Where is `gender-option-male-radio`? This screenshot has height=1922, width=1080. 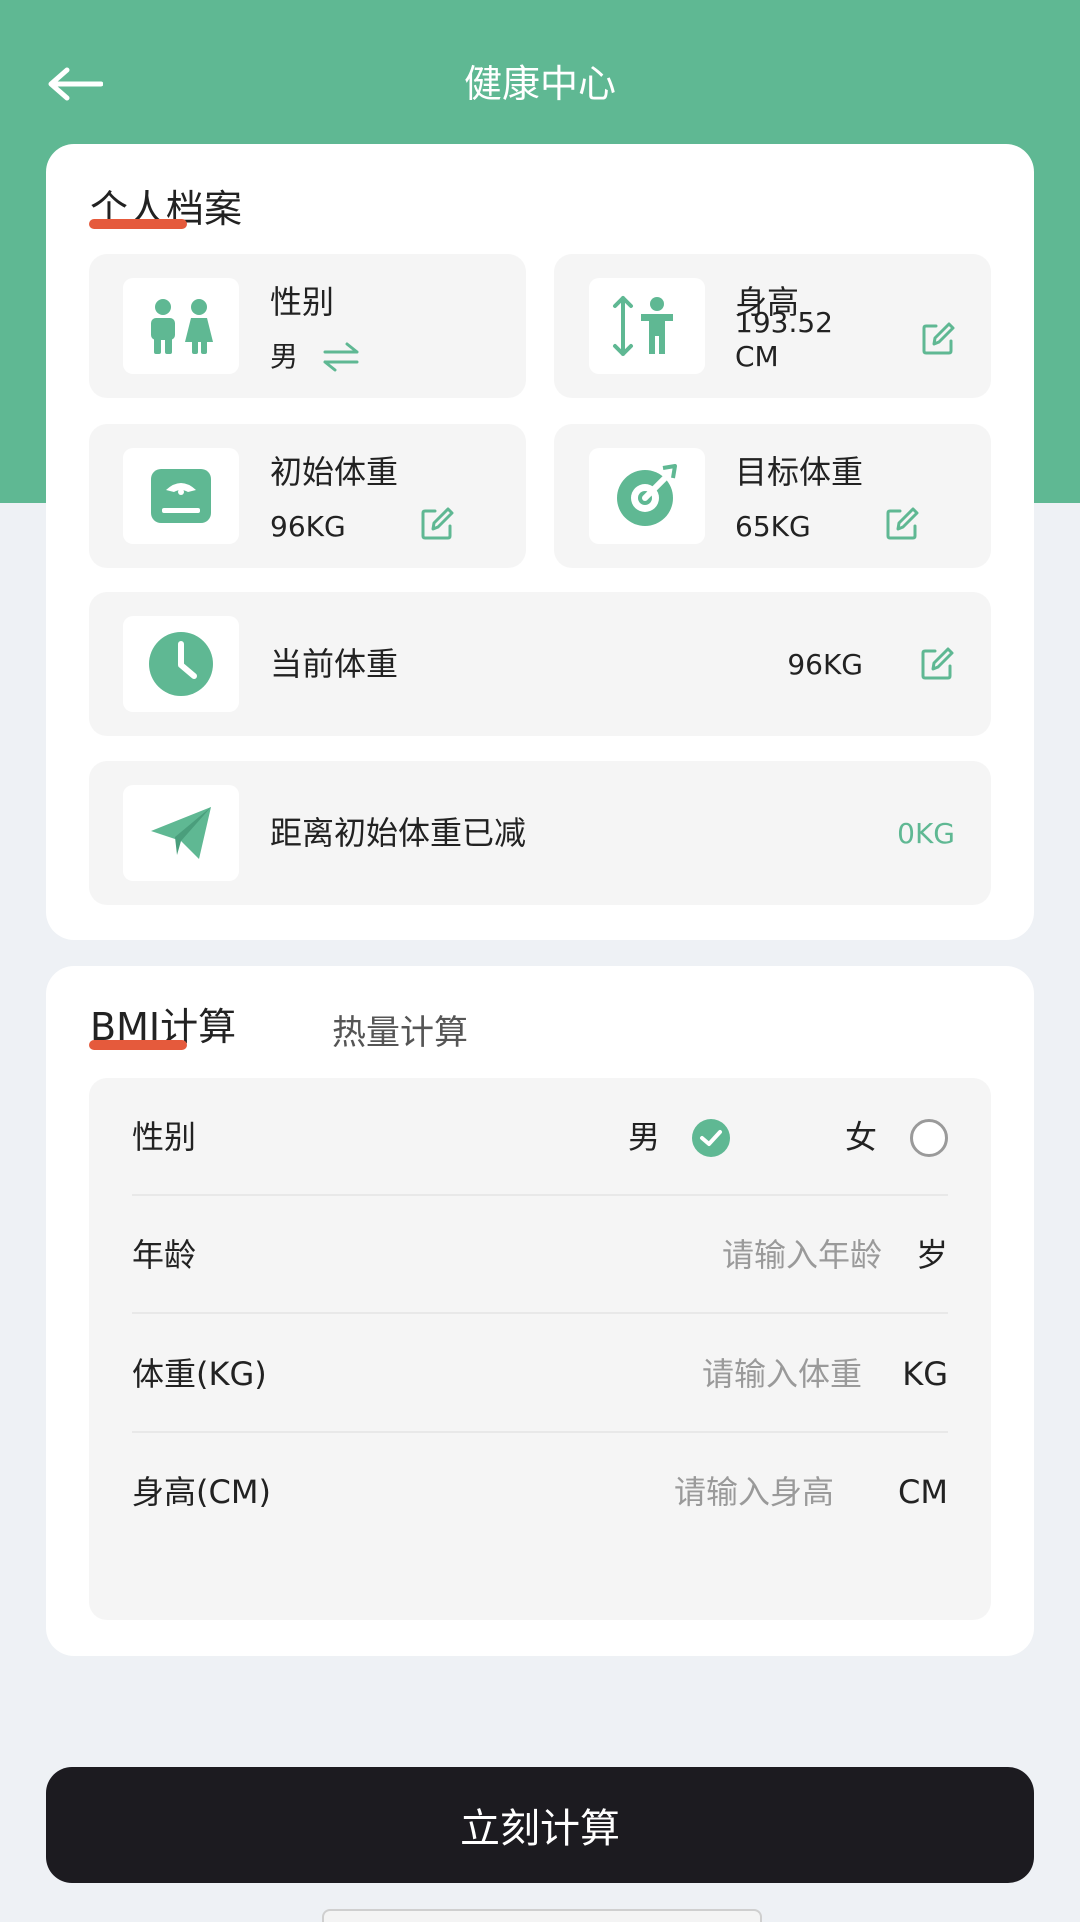
gender-option-male-radio is located at coordinates (711, 1138).